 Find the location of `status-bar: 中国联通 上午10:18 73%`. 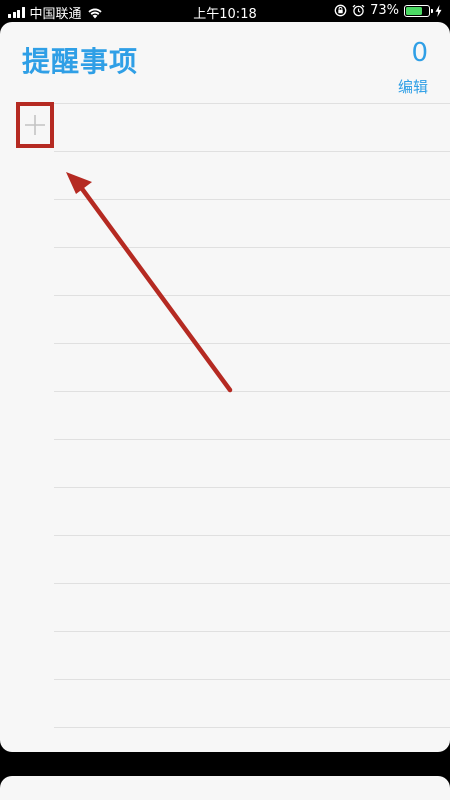

status-bar: 中国联通 上午10:18 73% is located at coordinates (225, 11).